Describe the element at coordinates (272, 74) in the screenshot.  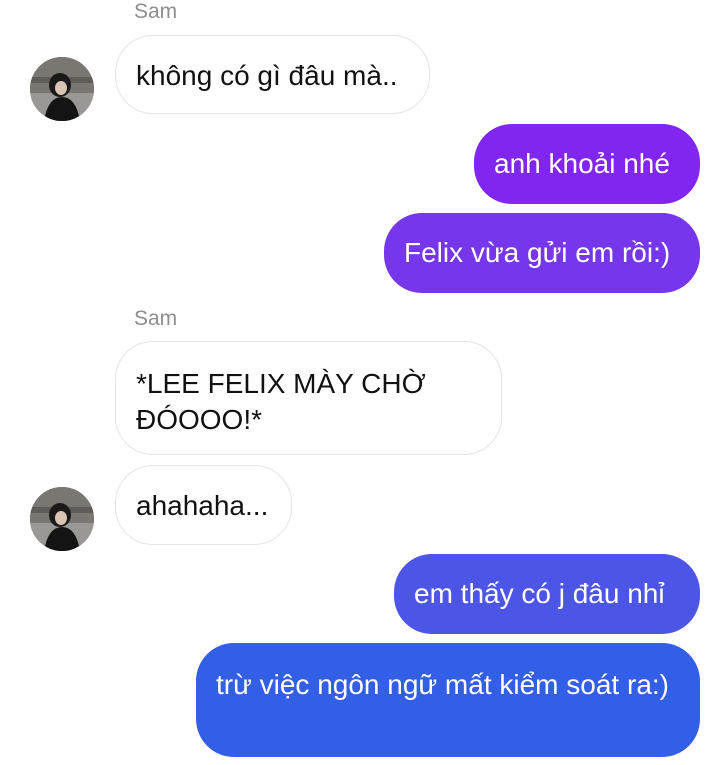
I see `message-bubble-incoming: không có gì đâu mà..` at that location.